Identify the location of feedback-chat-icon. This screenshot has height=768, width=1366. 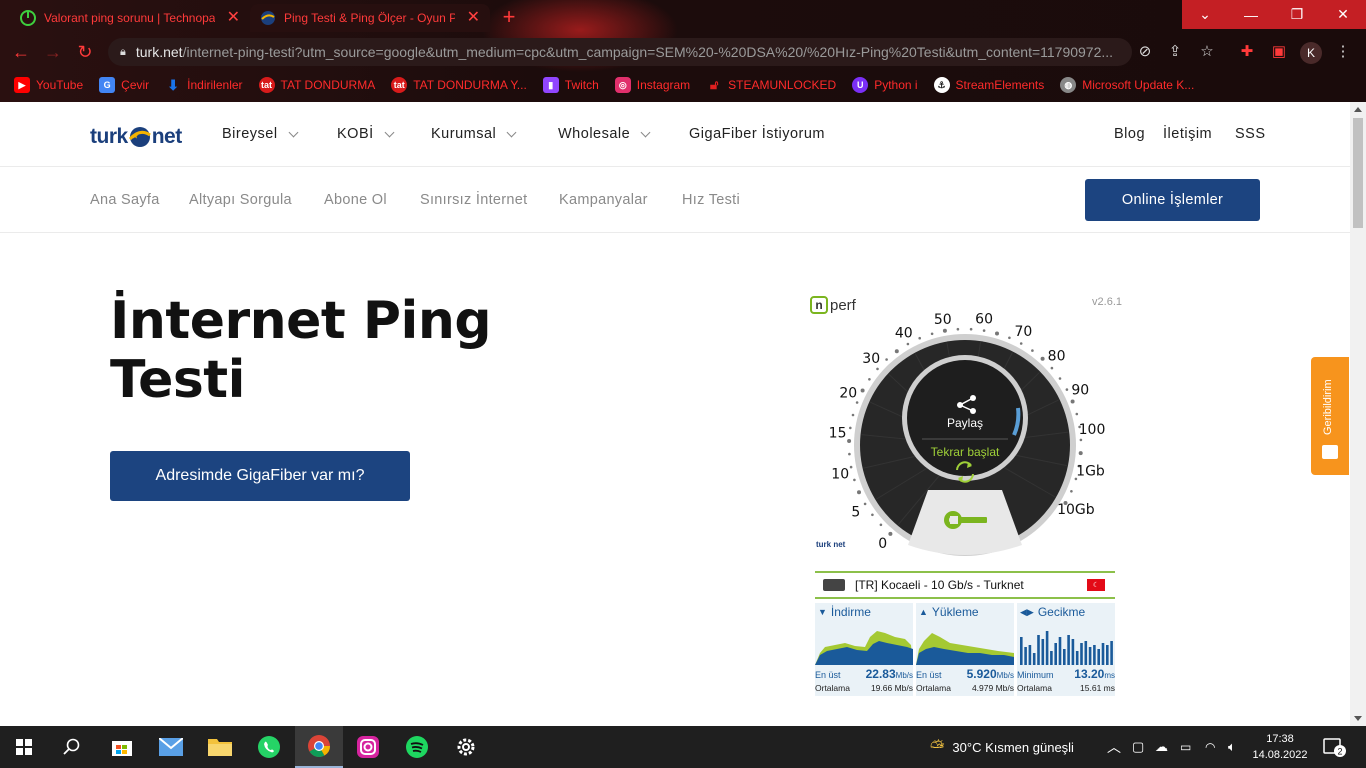
(1330, 452).